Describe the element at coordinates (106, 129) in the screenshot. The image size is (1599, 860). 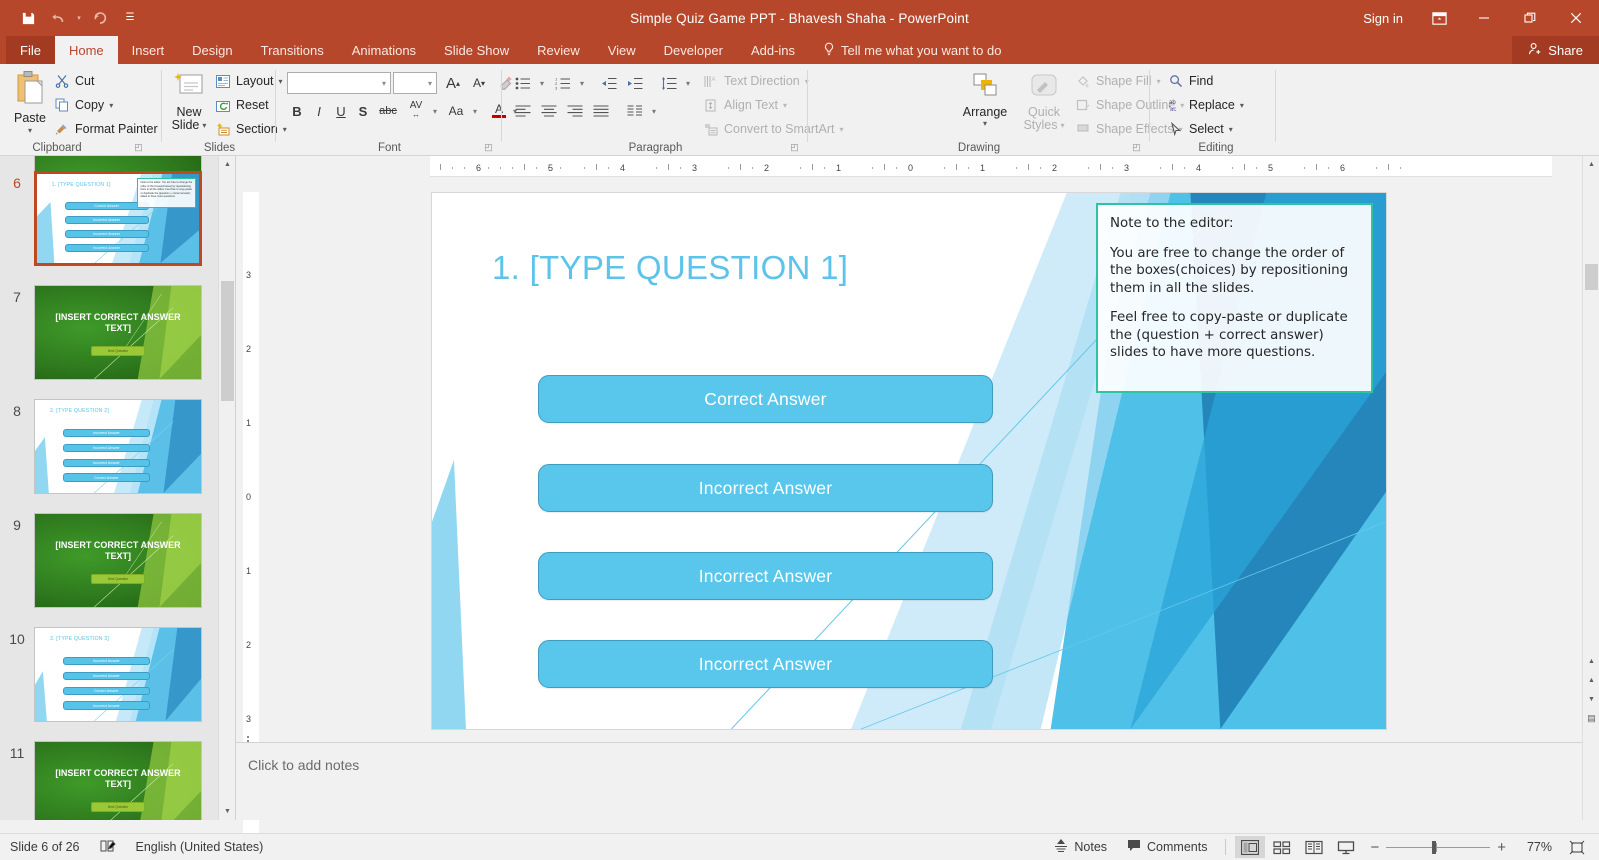
I see `format-painter-button: Format Painter` at that location.